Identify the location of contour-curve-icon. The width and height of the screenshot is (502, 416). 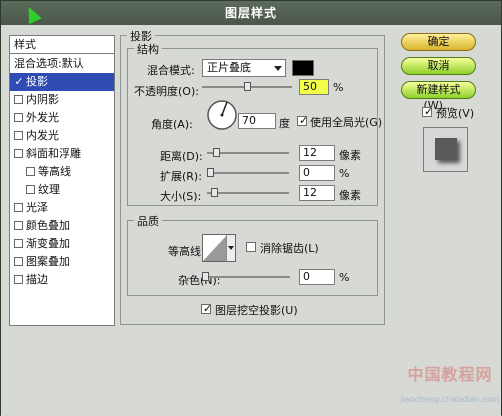
(215, 248).